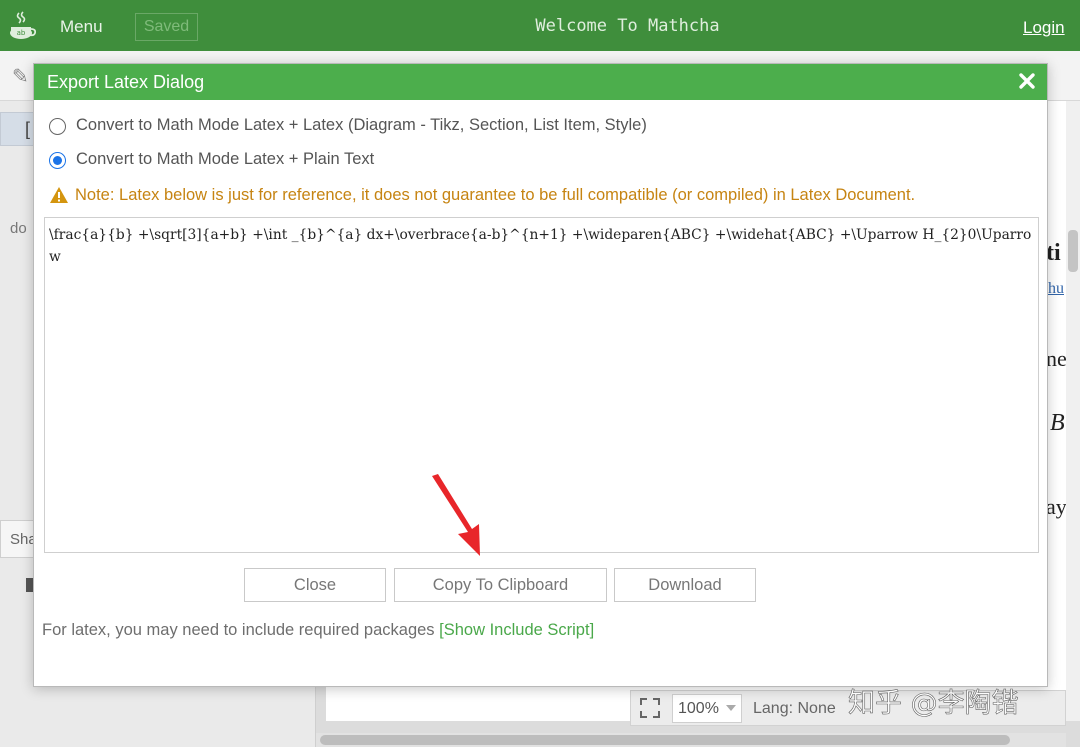 Image resolution: width=1080 pixels, height=747 pixels. Describe the element at coordinates (20, 76) in the screenshot. I see `toolbar-insert-icon: ✎` at that location.